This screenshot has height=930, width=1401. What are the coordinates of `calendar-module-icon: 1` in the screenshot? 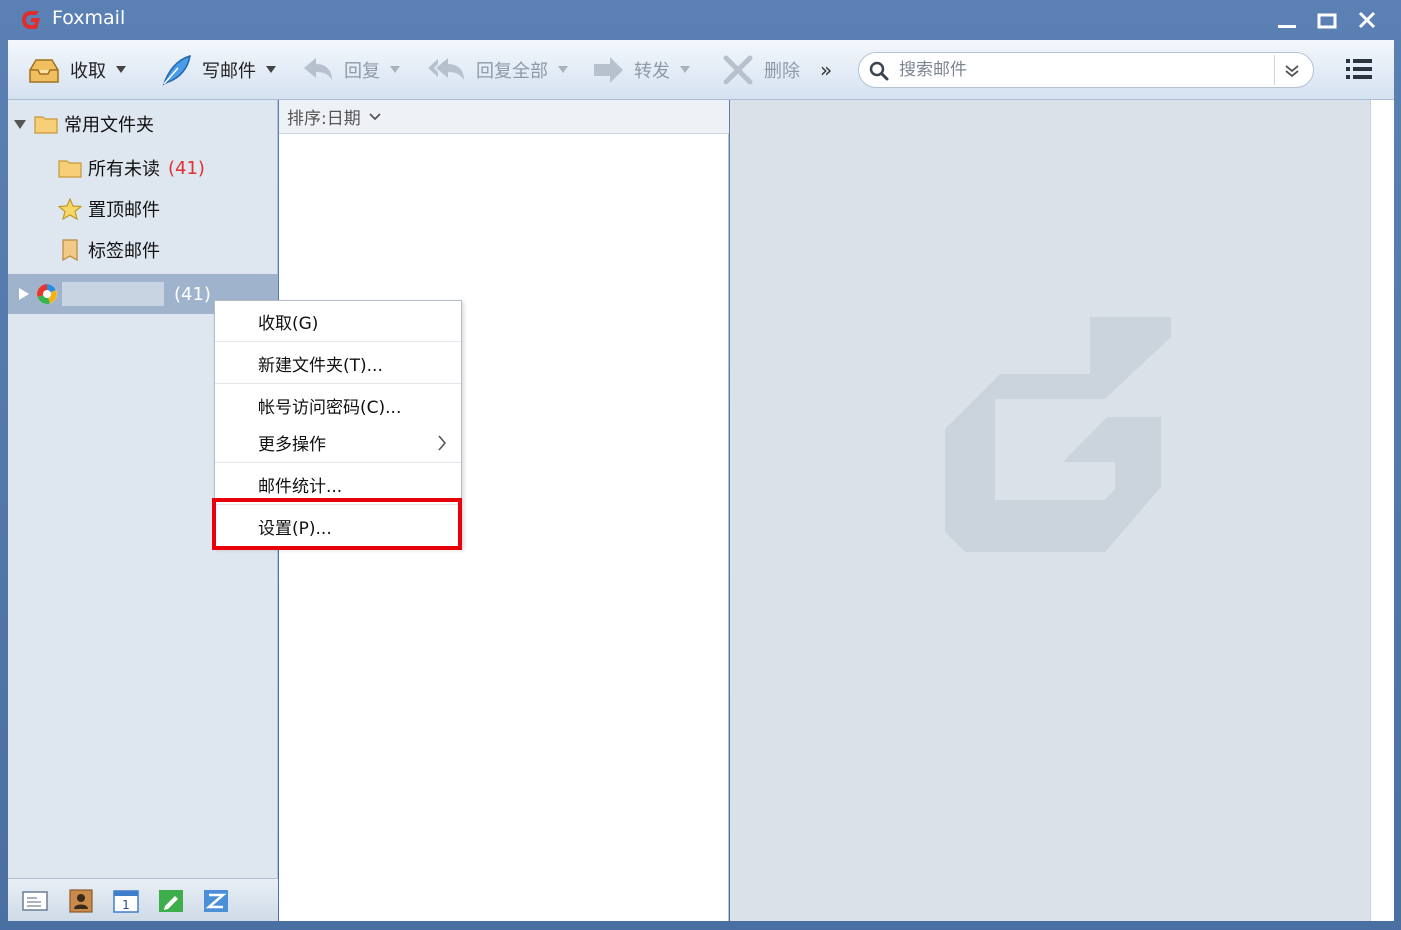 It's located at (126, 901).